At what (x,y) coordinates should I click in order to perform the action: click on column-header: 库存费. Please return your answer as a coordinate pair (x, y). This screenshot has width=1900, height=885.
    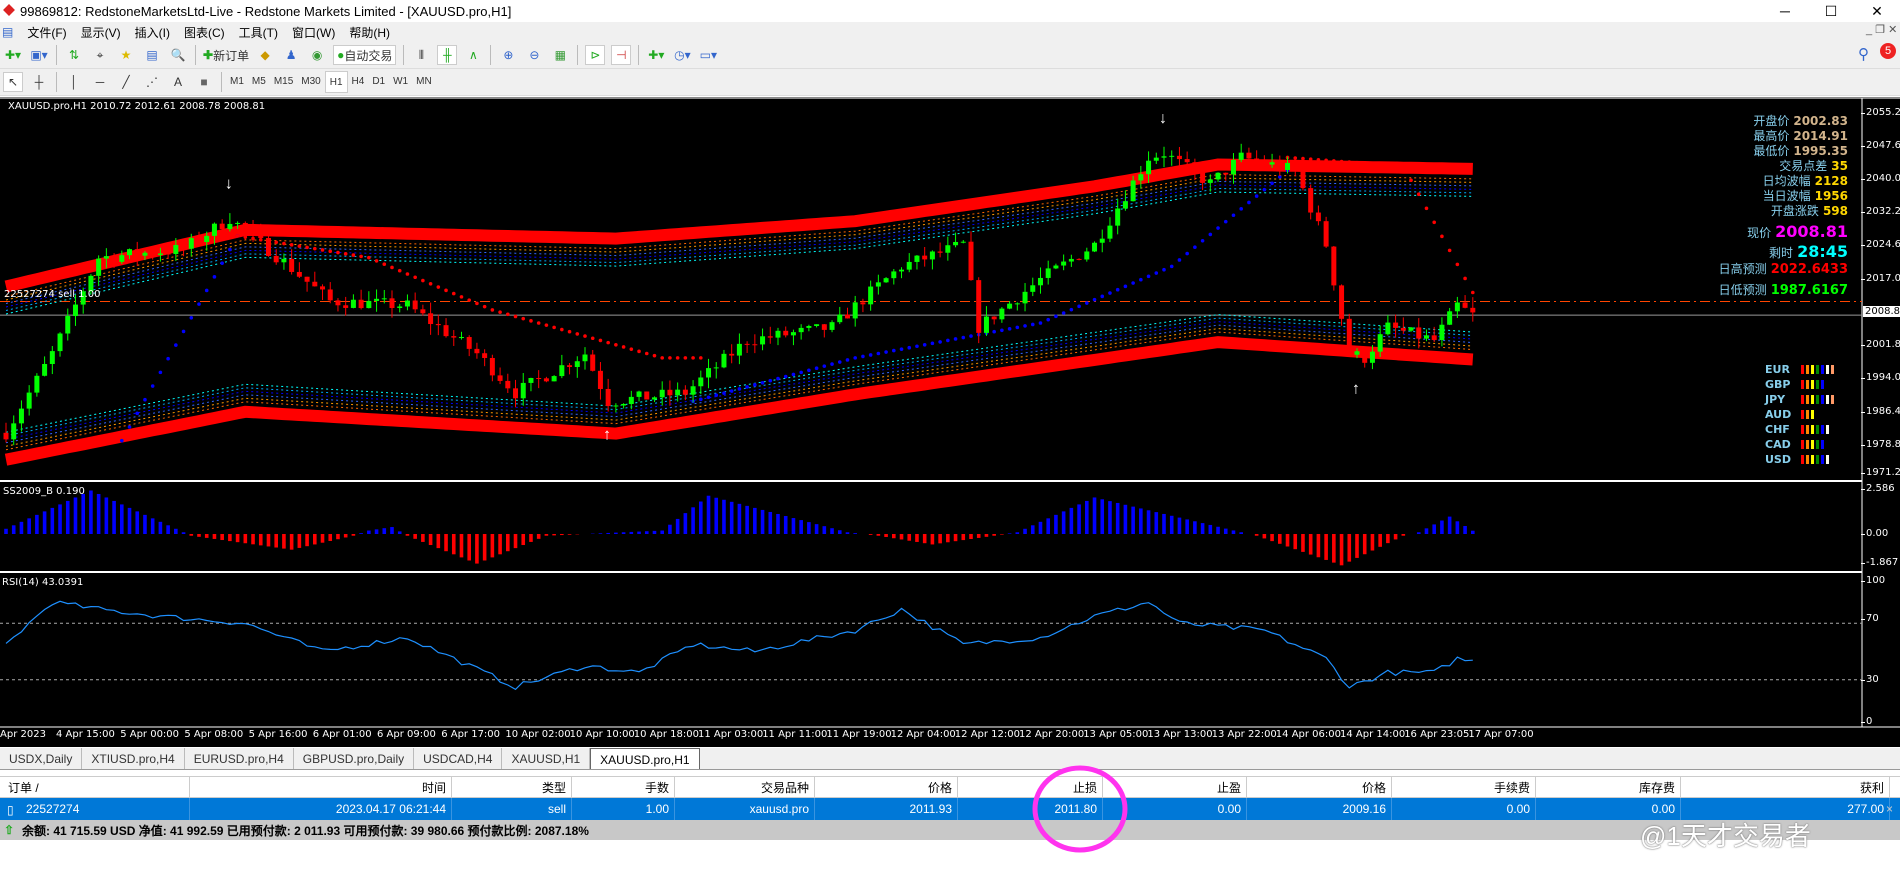
    Looking at the image, I should click on (1608, 787).